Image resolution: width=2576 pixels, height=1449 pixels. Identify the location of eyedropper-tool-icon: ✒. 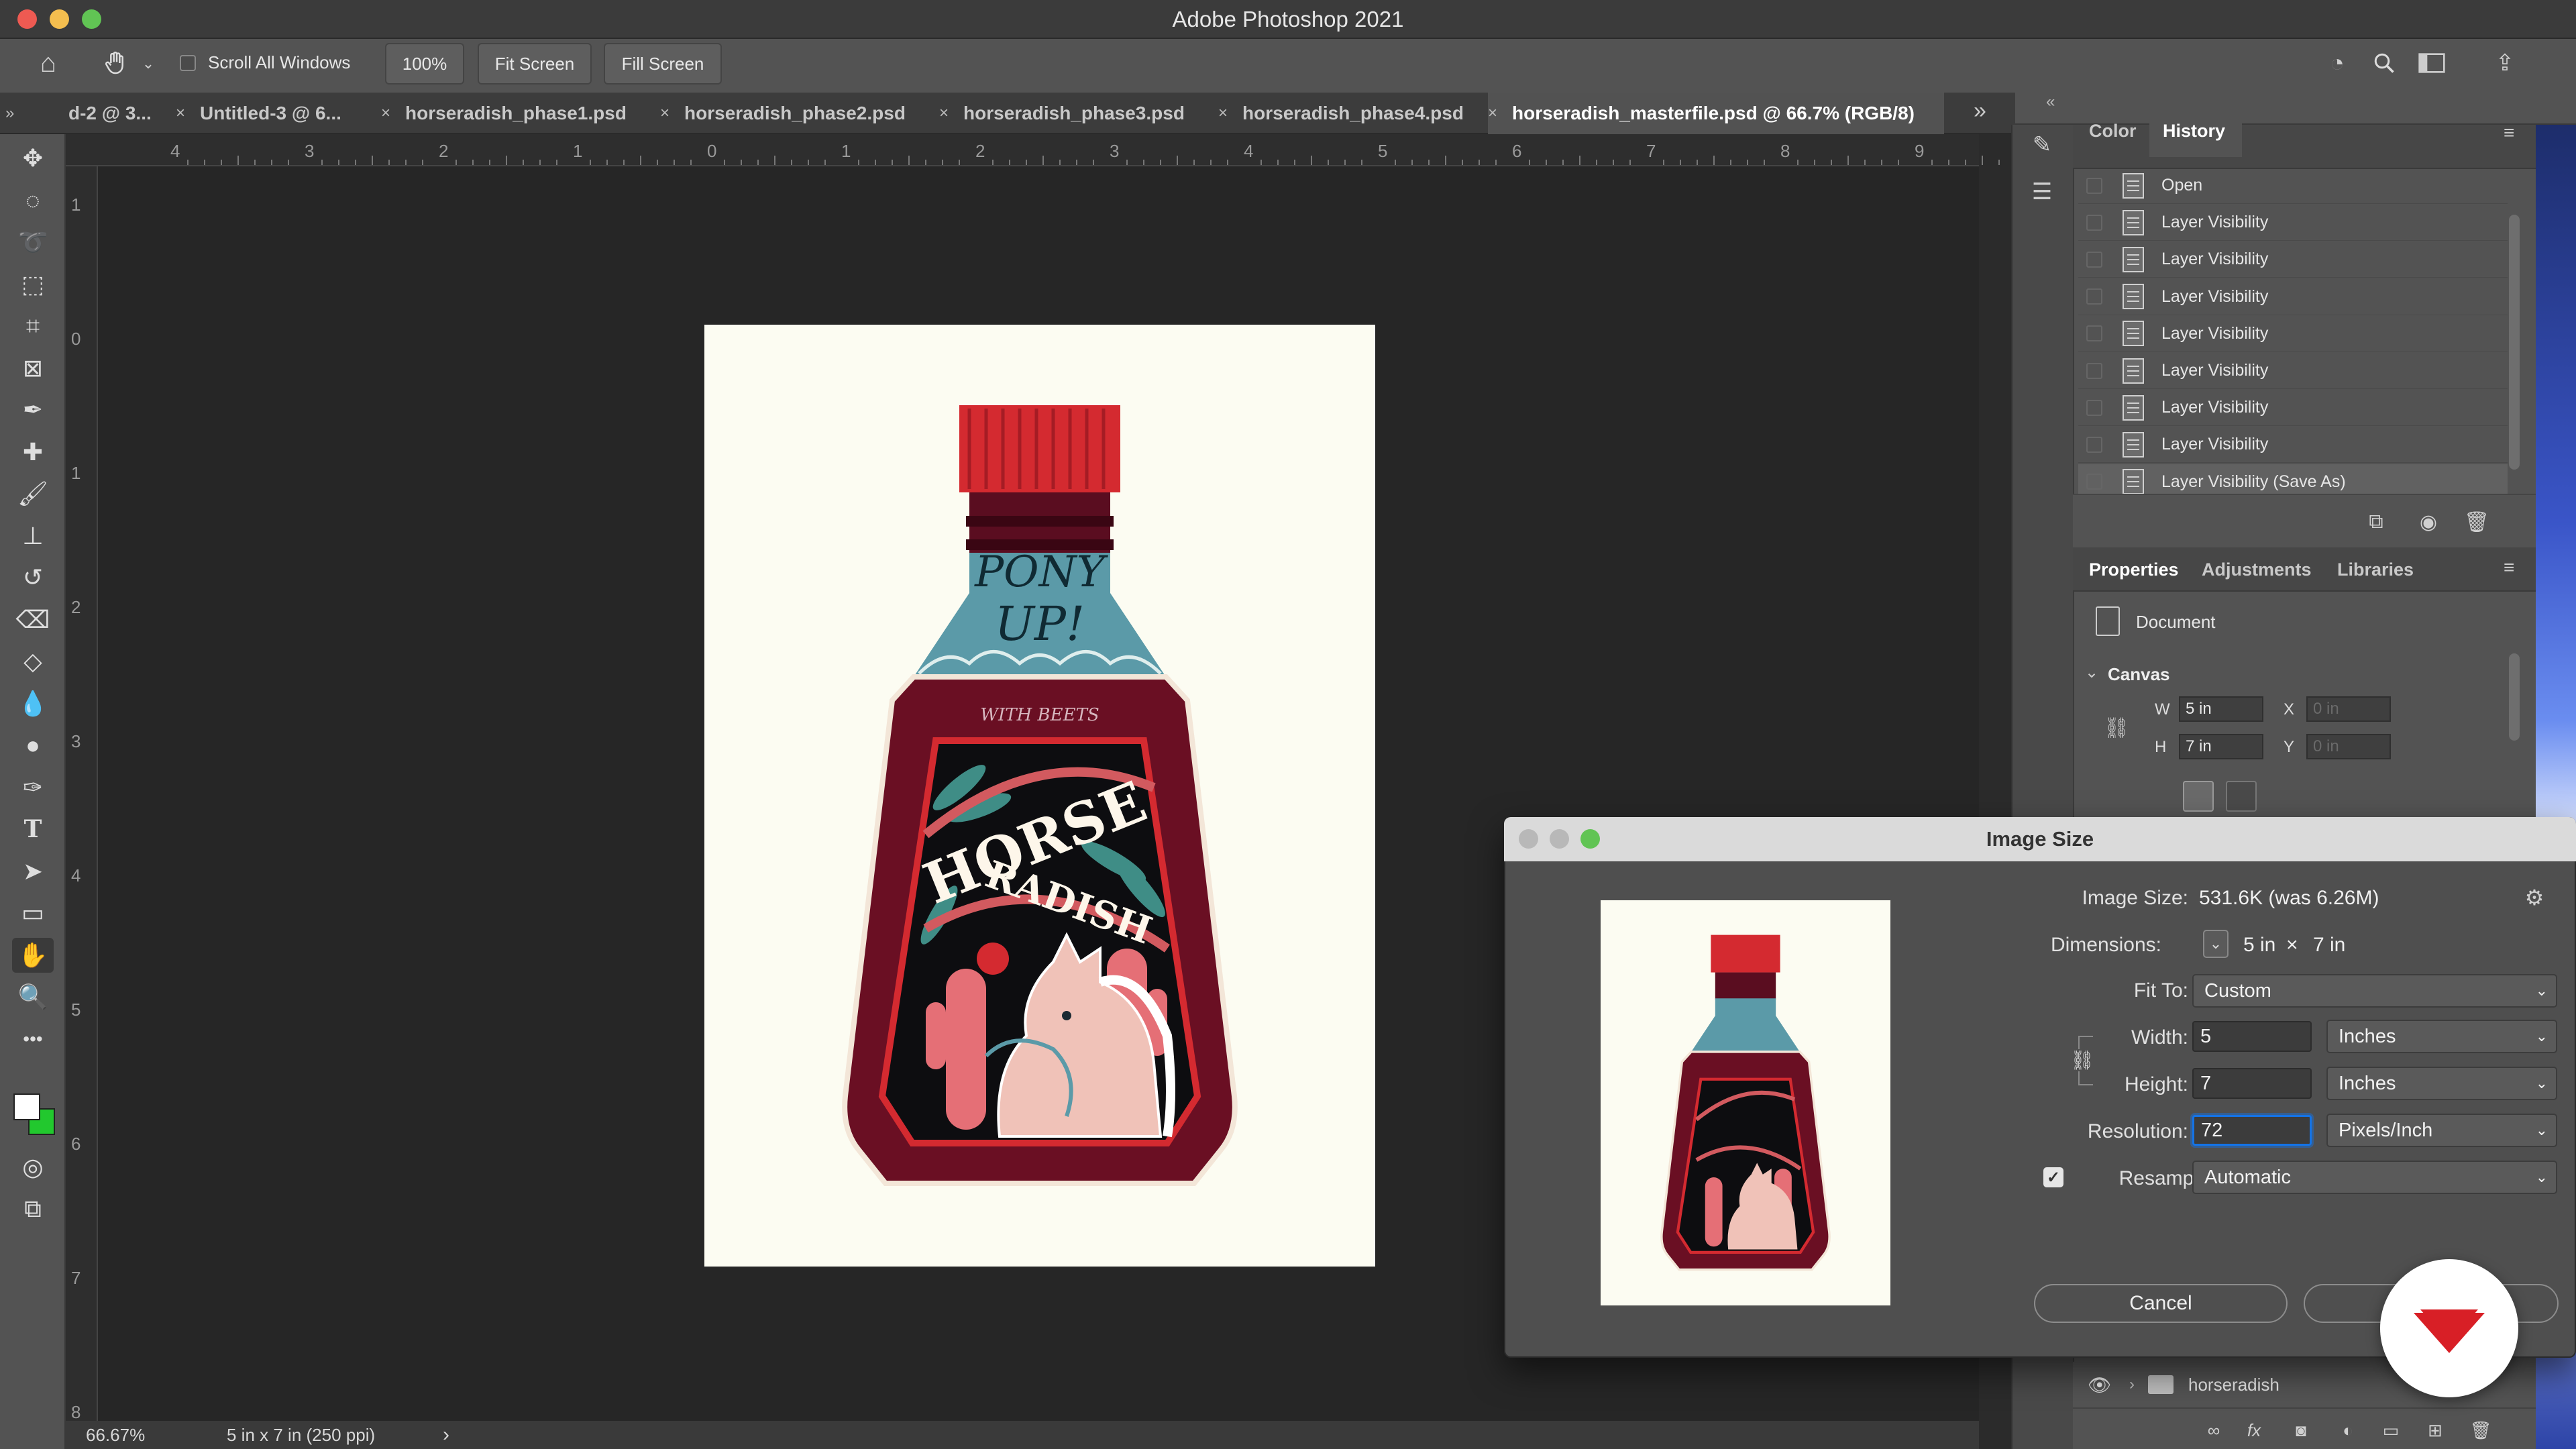
(33, 409).